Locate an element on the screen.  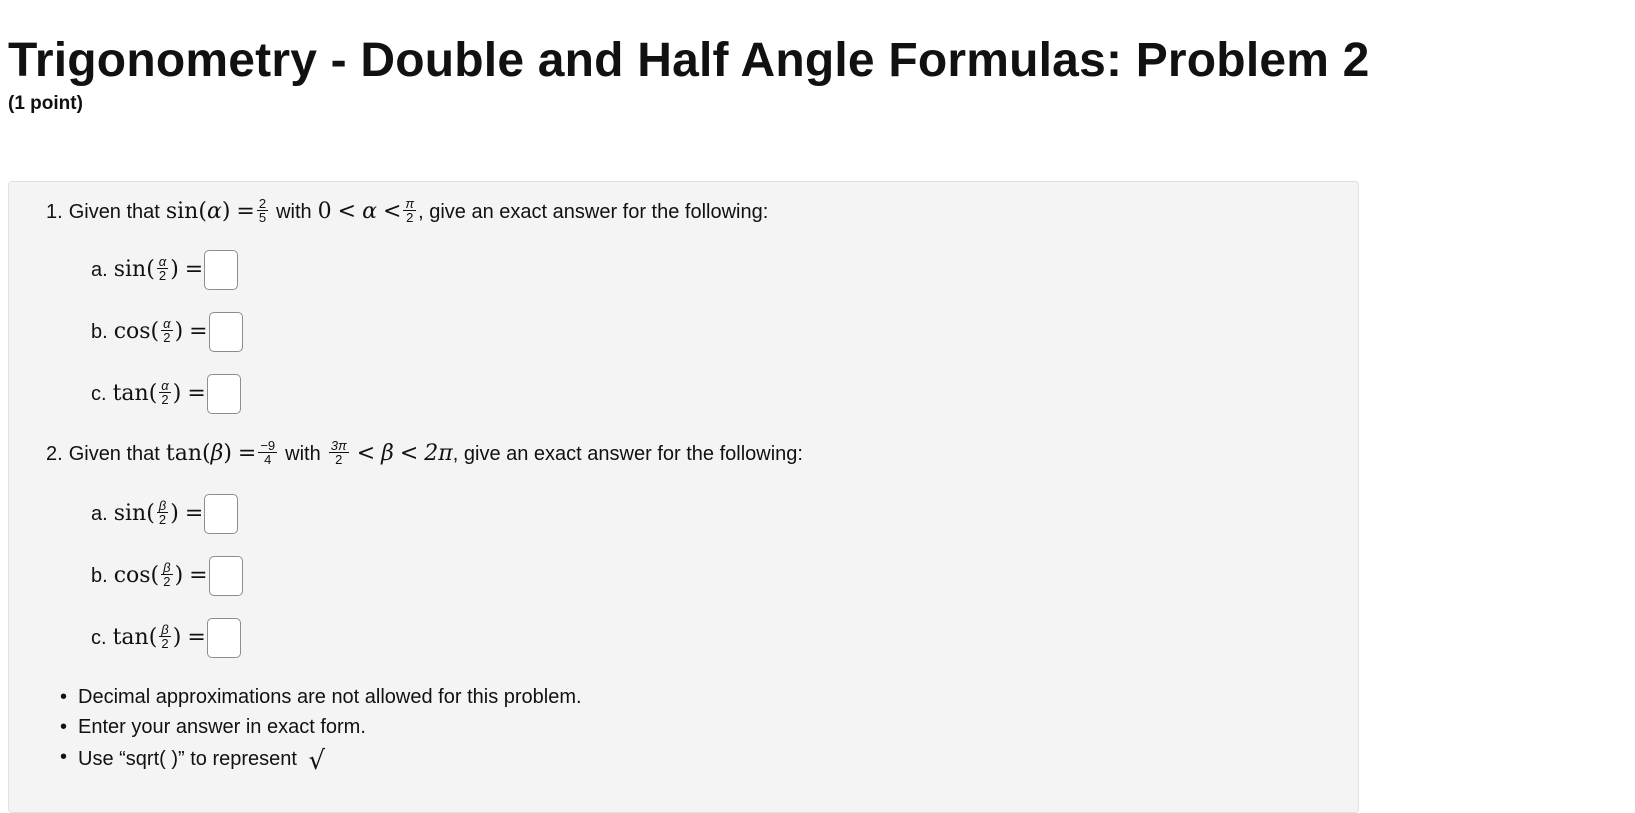
question-1-function: sin is located at coordinates (182, 211).